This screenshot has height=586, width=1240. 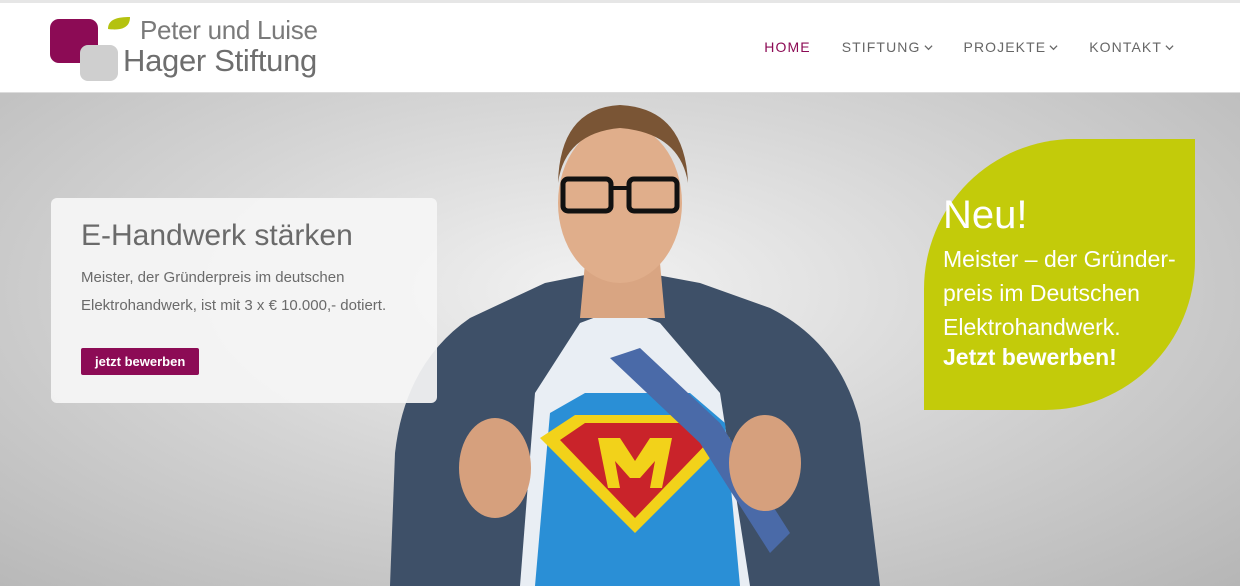 What do you see at coordinates (985, 215) in the screenshot?
I see `leaf-headline: Neu!` at bounding box center [985, 215].